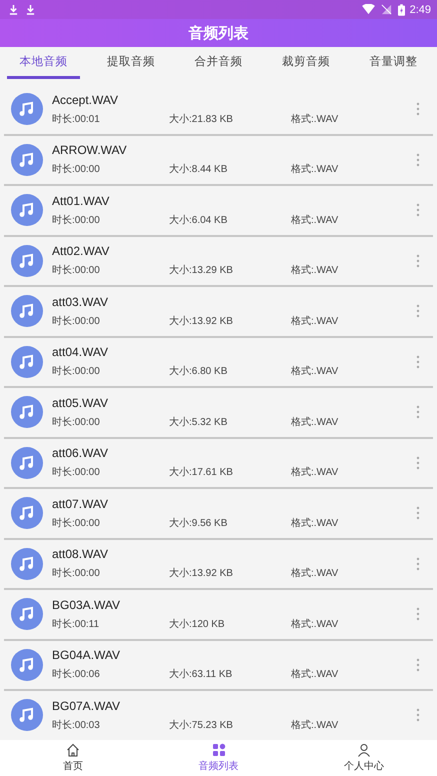  What do you see at coordinates (218, 211) in the screenshot?
I see `audio-file-item: Att01.WAV 时长:00:00 大小:6.04 KB 格式:.WAV` at bounding box center [218, 211].